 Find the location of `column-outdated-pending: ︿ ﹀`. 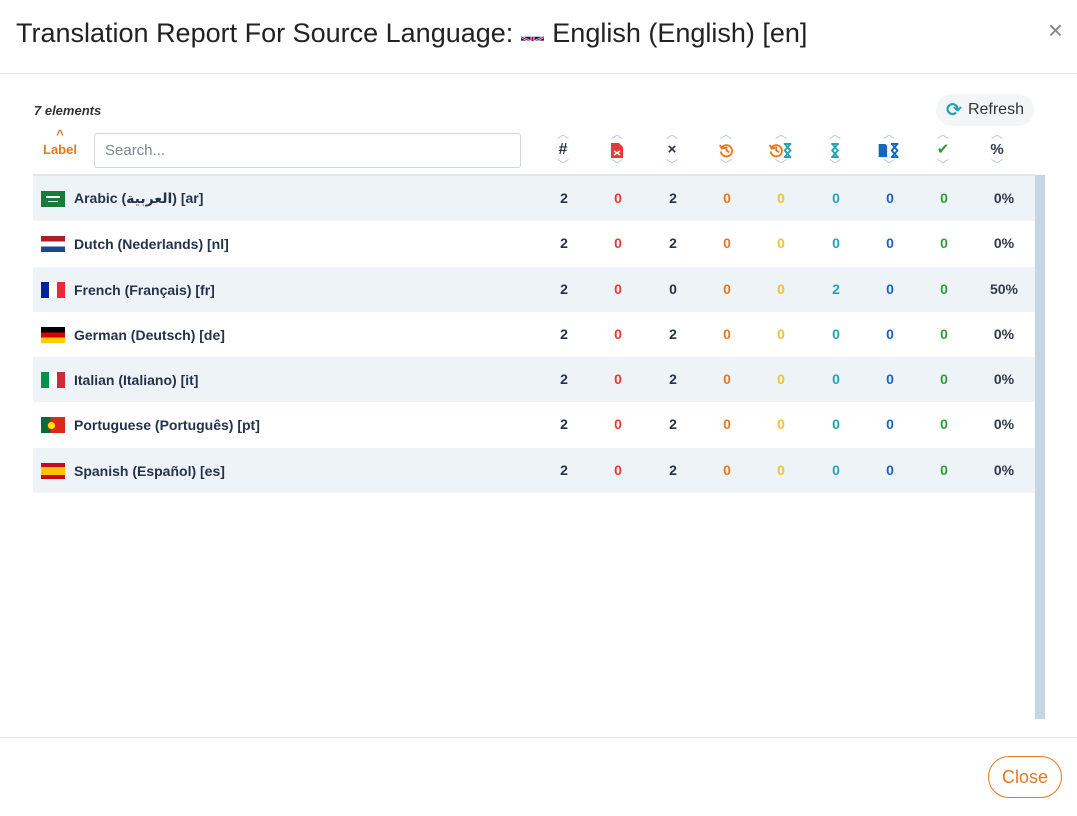

column-outdated-pending: ︿ ﹀ is located at coordinates (781, 150).